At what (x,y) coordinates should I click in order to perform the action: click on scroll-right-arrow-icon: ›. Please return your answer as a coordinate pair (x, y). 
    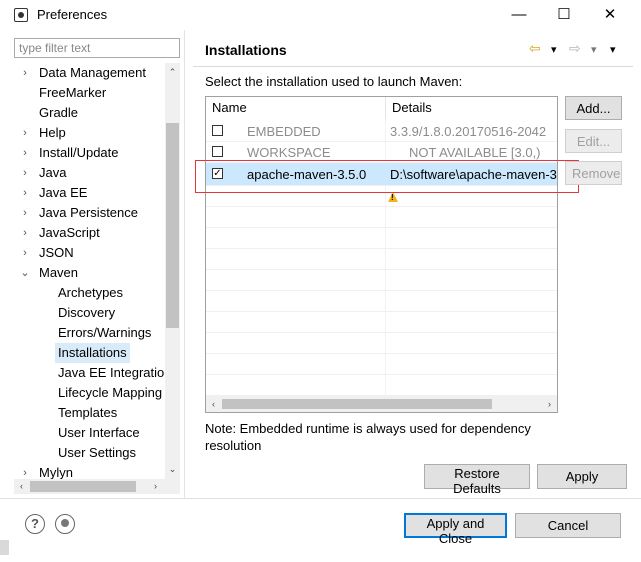
    Looking at the image, I should click on (155, 486).